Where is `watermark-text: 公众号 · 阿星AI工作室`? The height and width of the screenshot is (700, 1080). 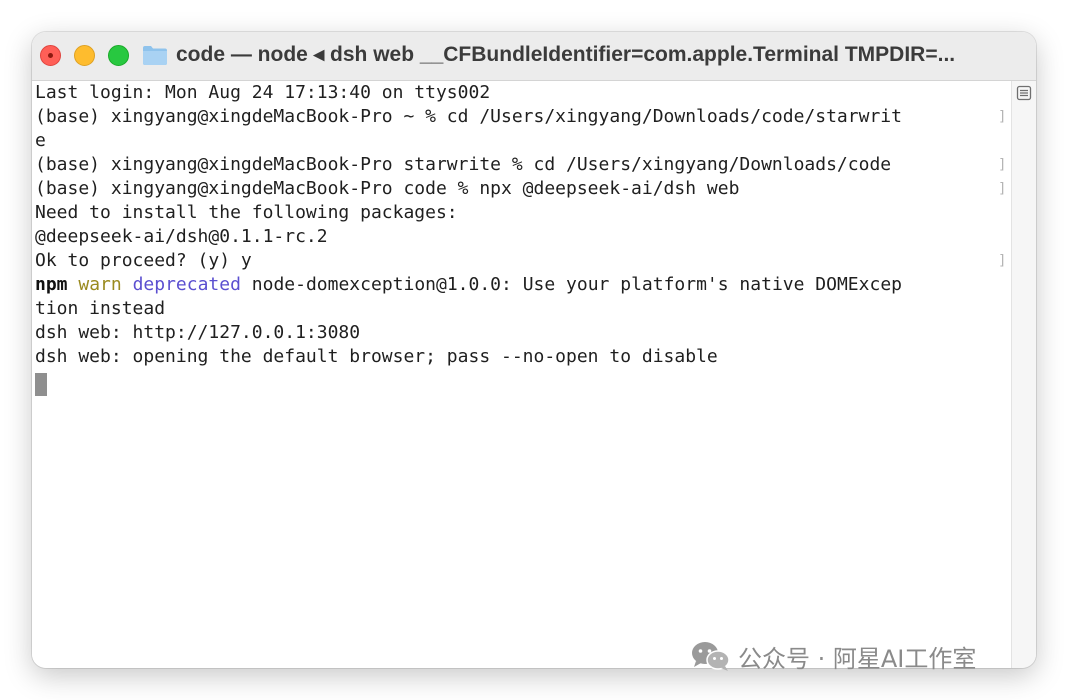
watermark-text: 公众号 · 阿星AI工作室 is located at coordinates (857, 658).